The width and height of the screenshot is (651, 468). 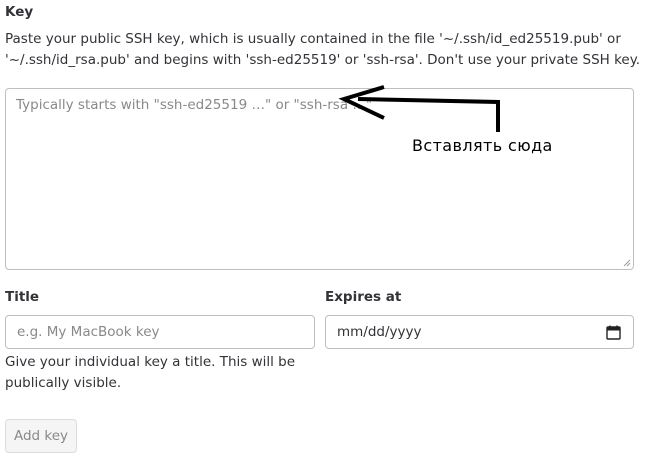 I want to click on calendar-icon, so click(x=613, y=332).